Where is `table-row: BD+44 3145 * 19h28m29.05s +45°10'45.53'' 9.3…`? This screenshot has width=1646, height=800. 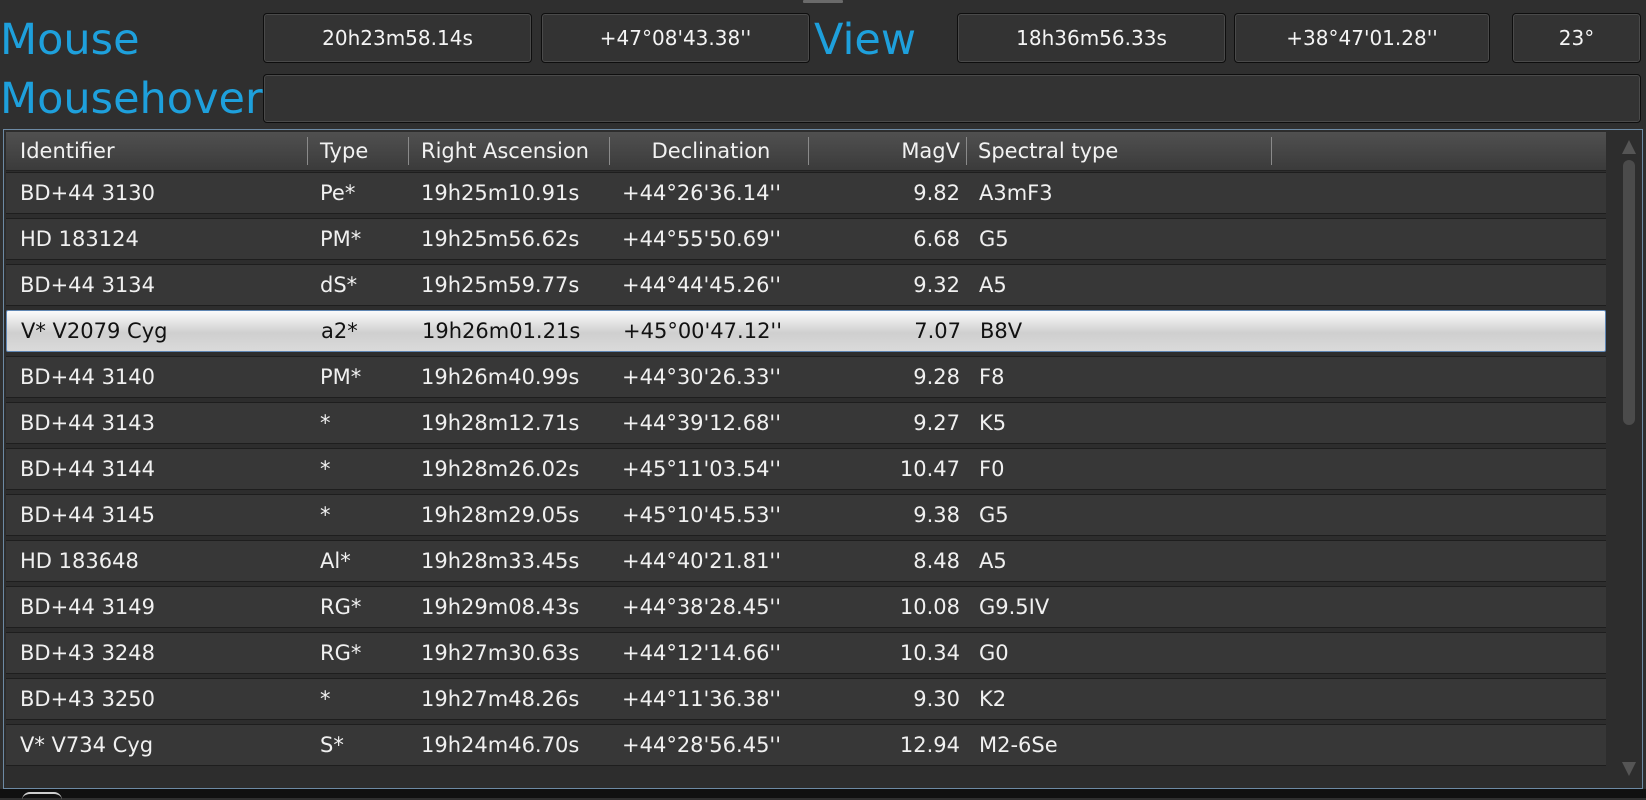
table-row: BD+44 3145 * 19h28m29.05s +45°10'45.53'' 9.3… is located at coordinates (806, 515).